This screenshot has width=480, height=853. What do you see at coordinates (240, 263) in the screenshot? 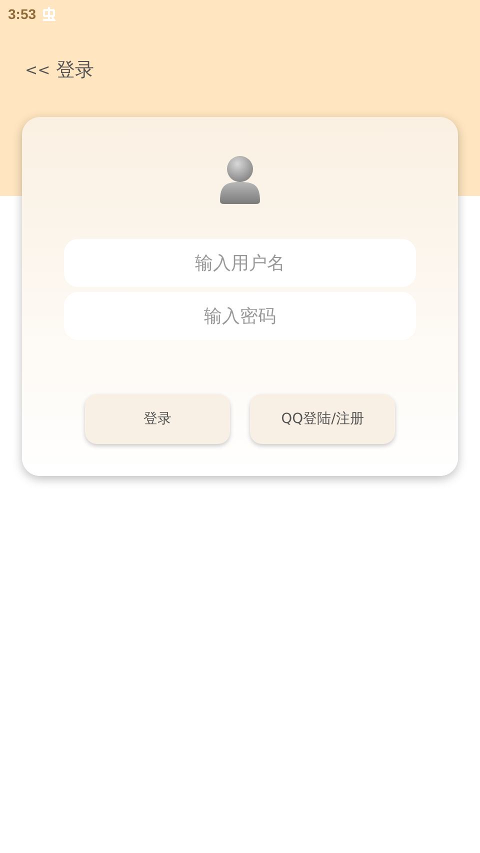
I see `username-field: 输入用户名` at bounding box center [240, 263].